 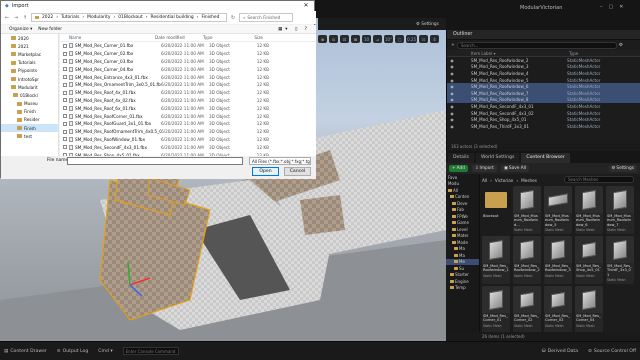 I want to click on nav-item: Modularit, so click(x=29, y=87).